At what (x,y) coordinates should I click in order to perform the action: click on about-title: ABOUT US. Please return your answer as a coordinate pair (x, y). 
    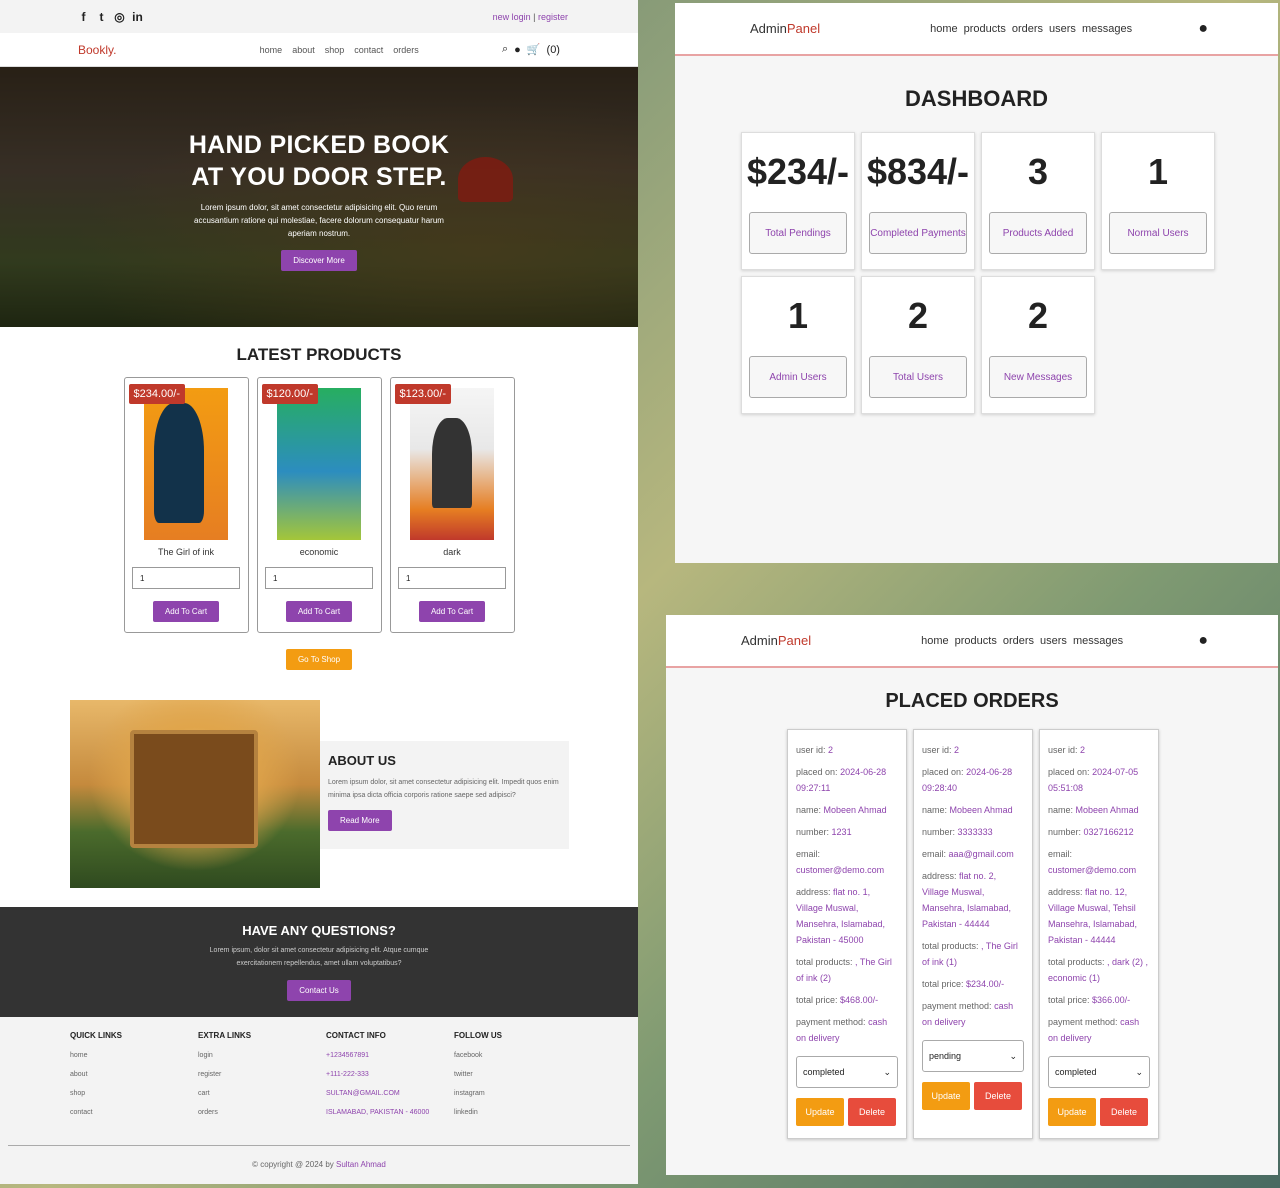
    Looking at the image, I should click on (362, 760).